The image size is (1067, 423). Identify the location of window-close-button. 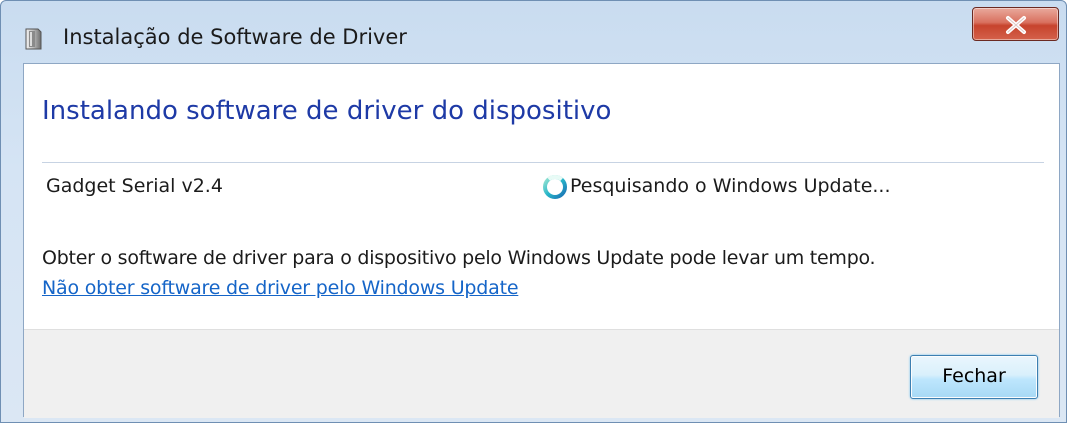
(1015, 24).